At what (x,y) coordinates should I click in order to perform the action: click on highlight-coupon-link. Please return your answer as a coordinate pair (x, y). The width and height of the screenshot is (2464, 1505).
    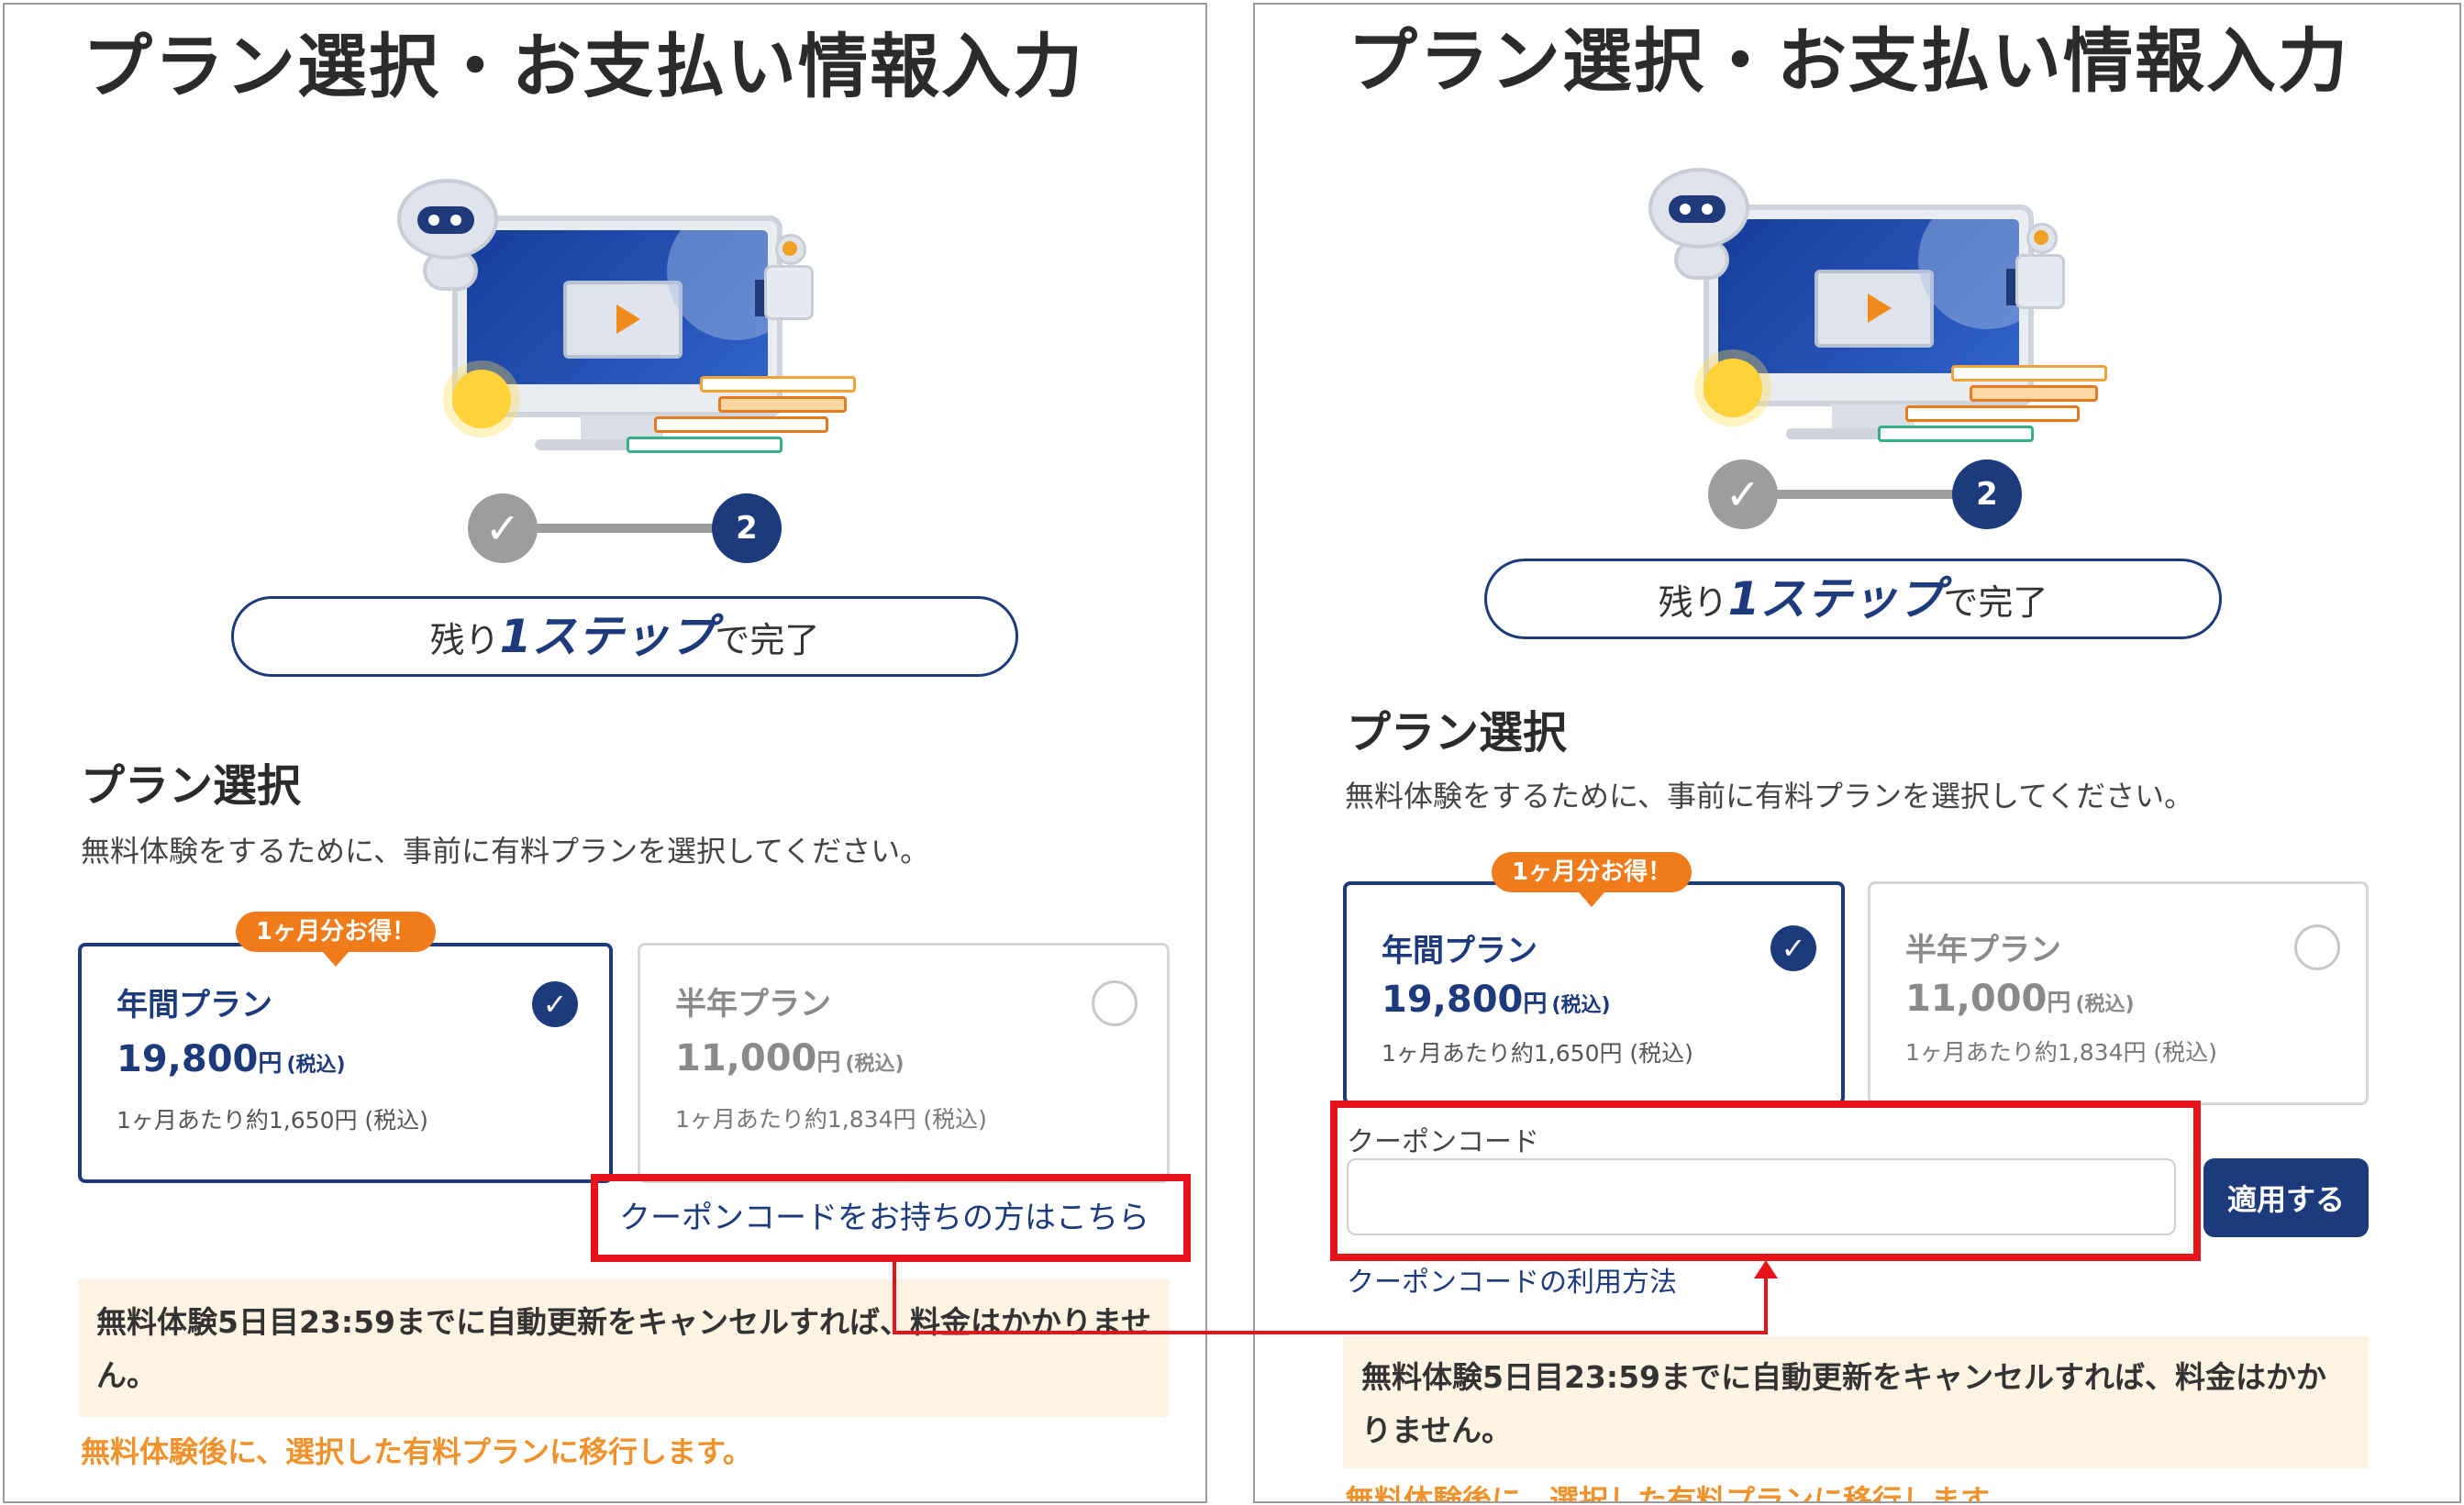
    Looking at the image, I should click on (891, 1218).